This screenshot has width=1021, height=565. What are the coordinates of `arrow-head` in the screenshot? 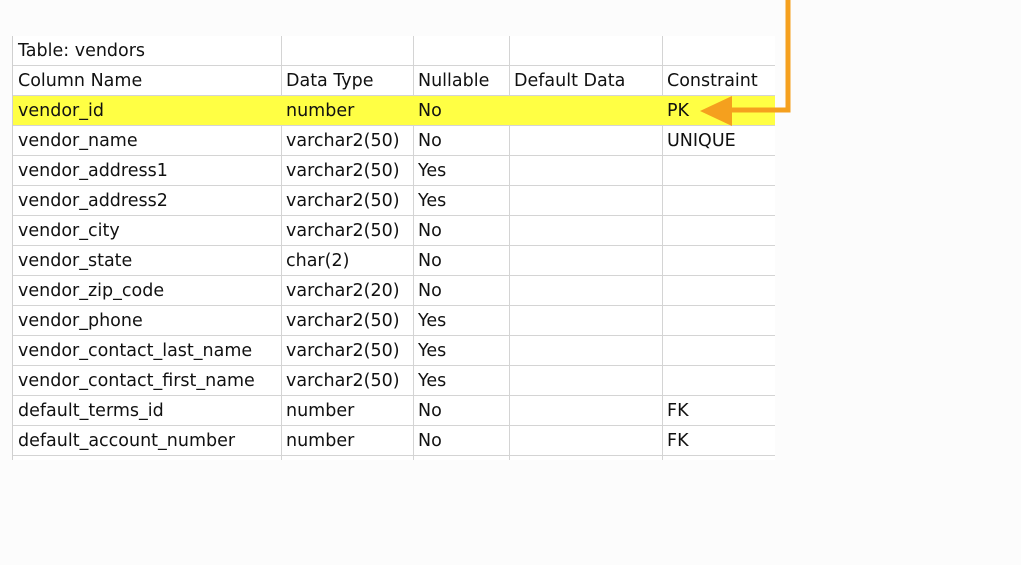 It's located at (716, 111).